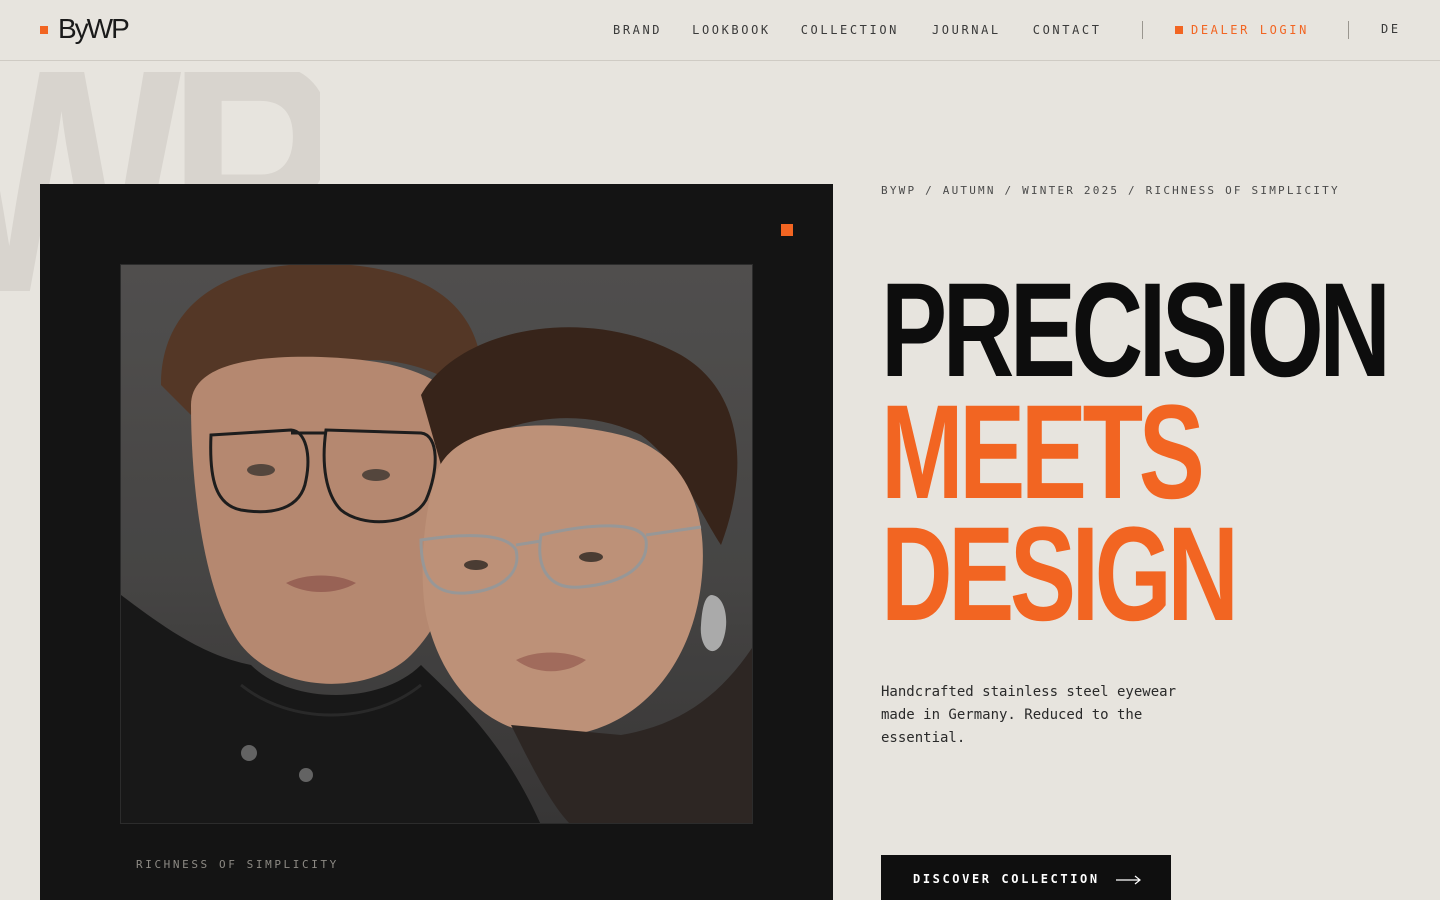  What do you see at coordinates (94, 29) in the screenshot?
I see `logo: ByWP` at bounding box center [94, 29].